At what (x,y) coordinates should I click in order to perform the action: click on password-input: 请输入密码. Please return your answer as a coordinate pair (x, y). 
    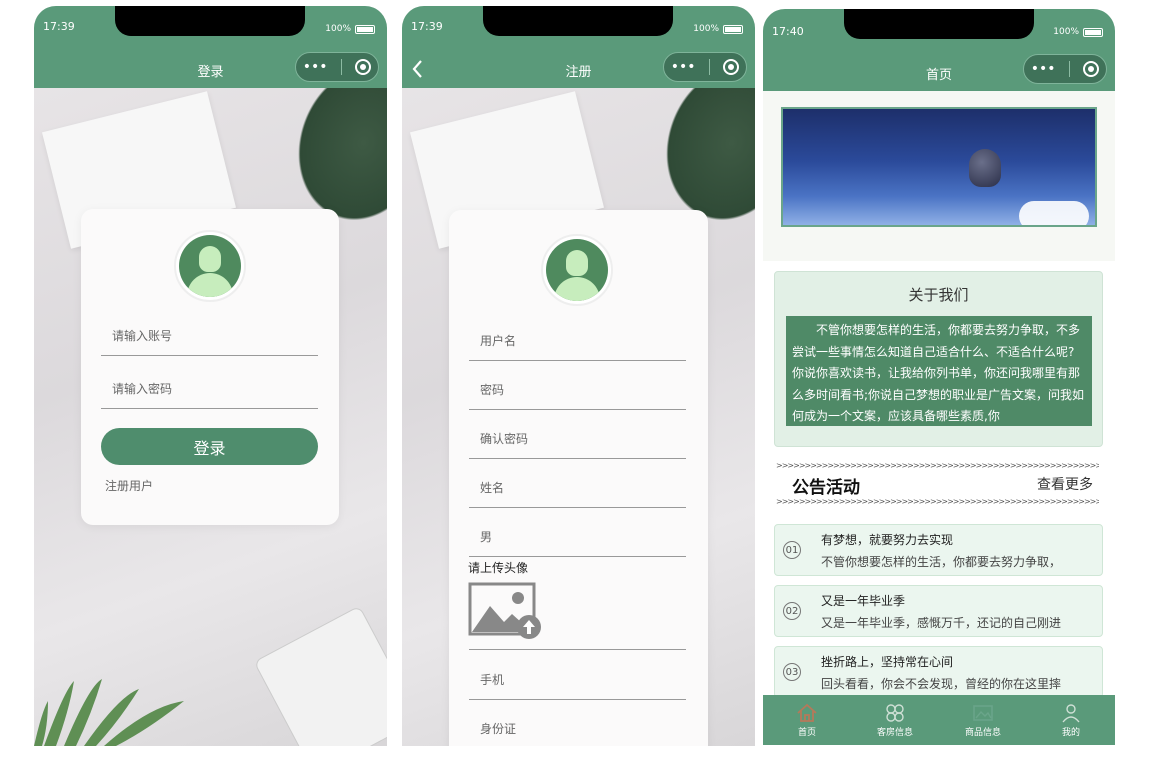
    Looking at the image, I should click on (209, 389).